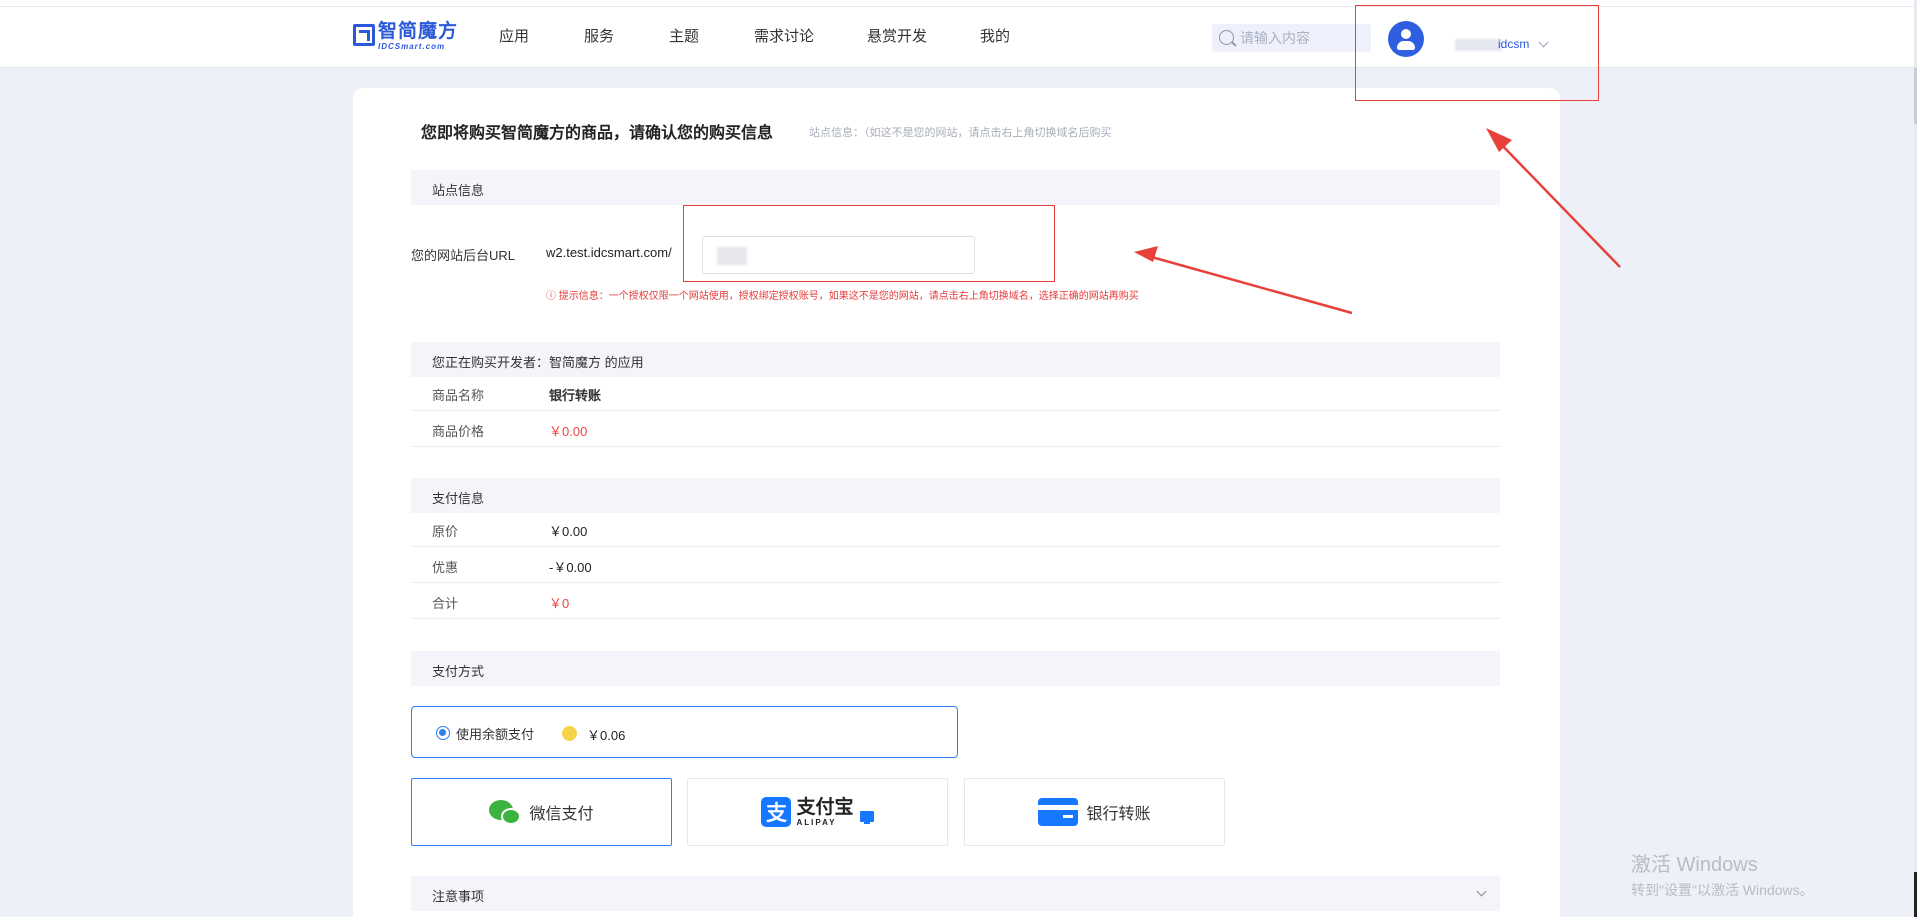  I want to click on annotation-arrows, so click(1377, 221).